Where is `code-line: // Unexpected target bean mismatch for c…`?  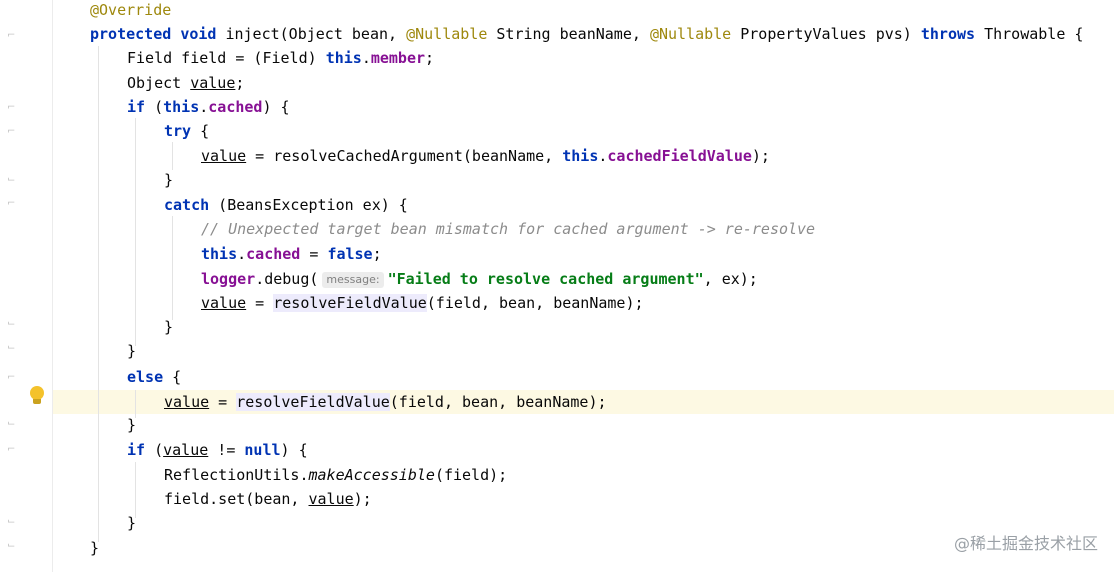
code-line: // Unexpected target bean mismatch for c… is located at coordinates (508, 229).